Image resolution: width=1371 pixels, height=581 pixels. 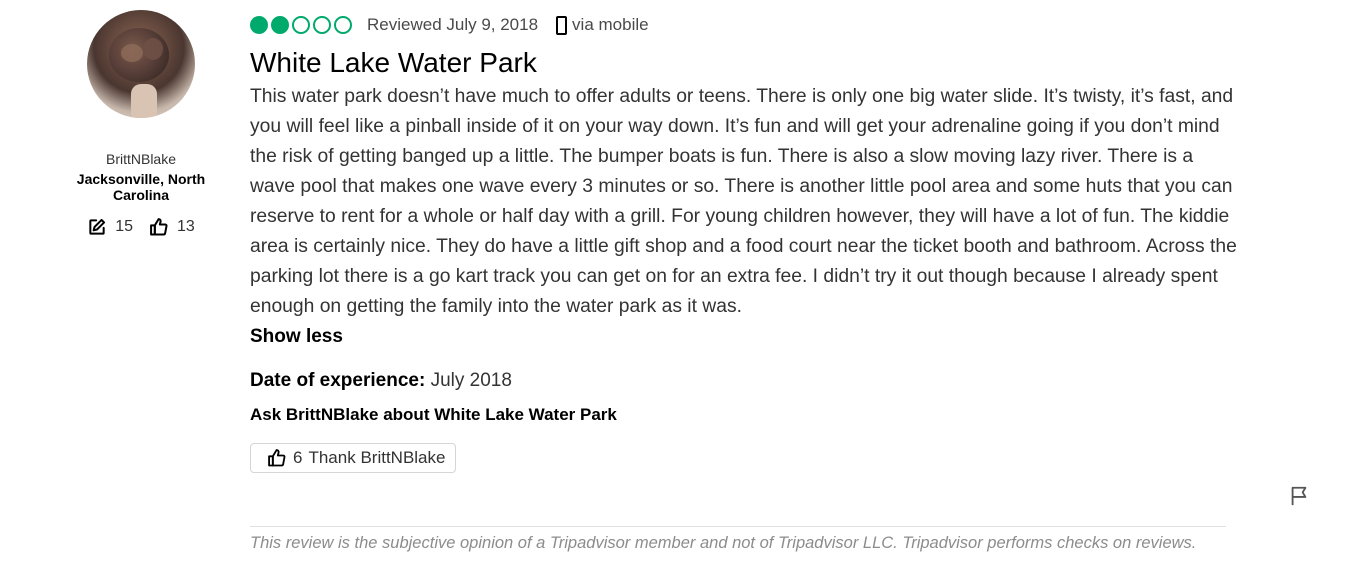 What do you see at coordinates (110, 227) in the screenshot?
I see `contributions-stat: 15` at bounding box center [110, 227].